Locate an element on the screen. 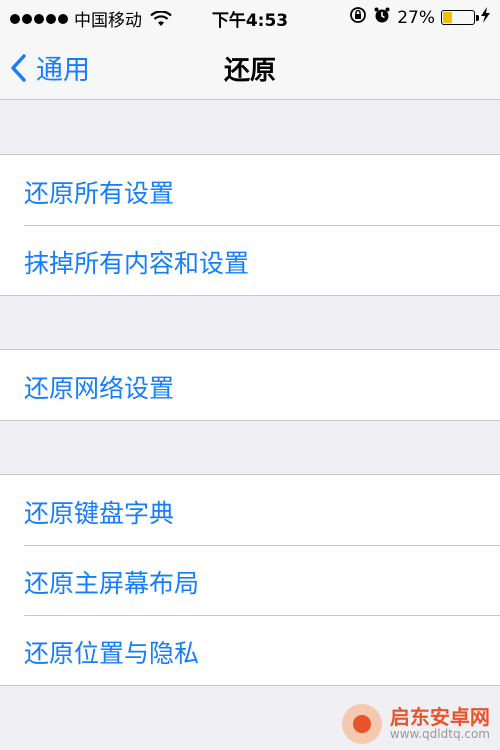 The image size is (500, 750). erase-all-content-row: 抹掉所有内容和设置 is located at coordinates (250, 260).